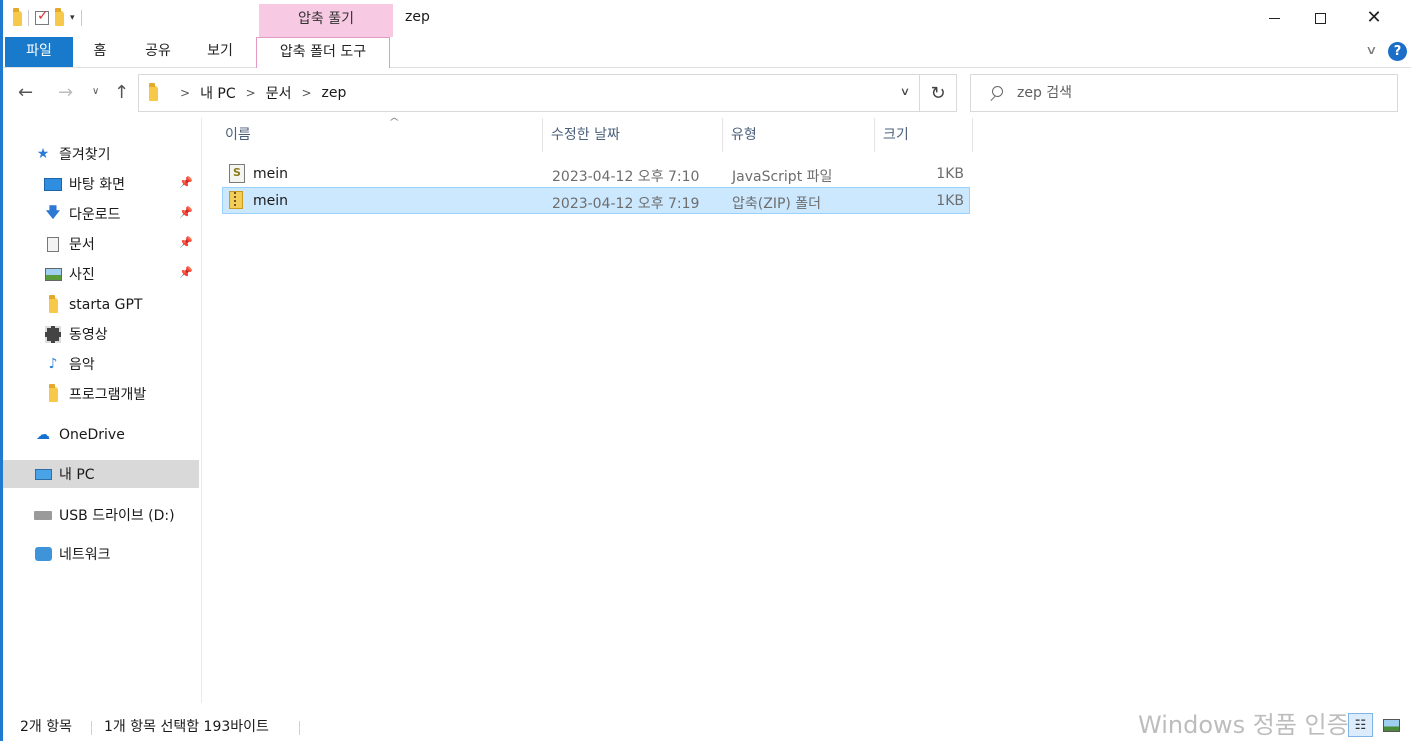  Describe the element at coordinates (334, 93) in the screenshot. I see `breadcrumb-zep: zep` at that location.